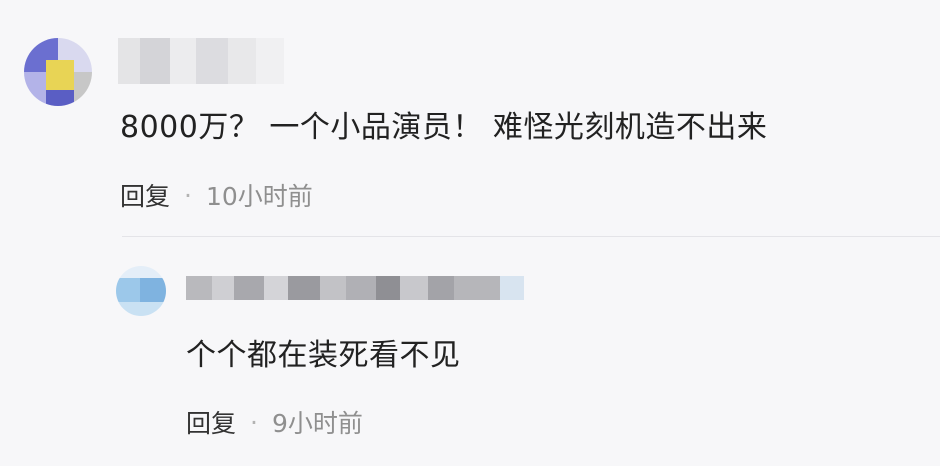 This screenshot has height=466, width=940. What do you see at coordinates (531, 236) in the screenshot?
I see `divider` at bounding box center [531, 236].